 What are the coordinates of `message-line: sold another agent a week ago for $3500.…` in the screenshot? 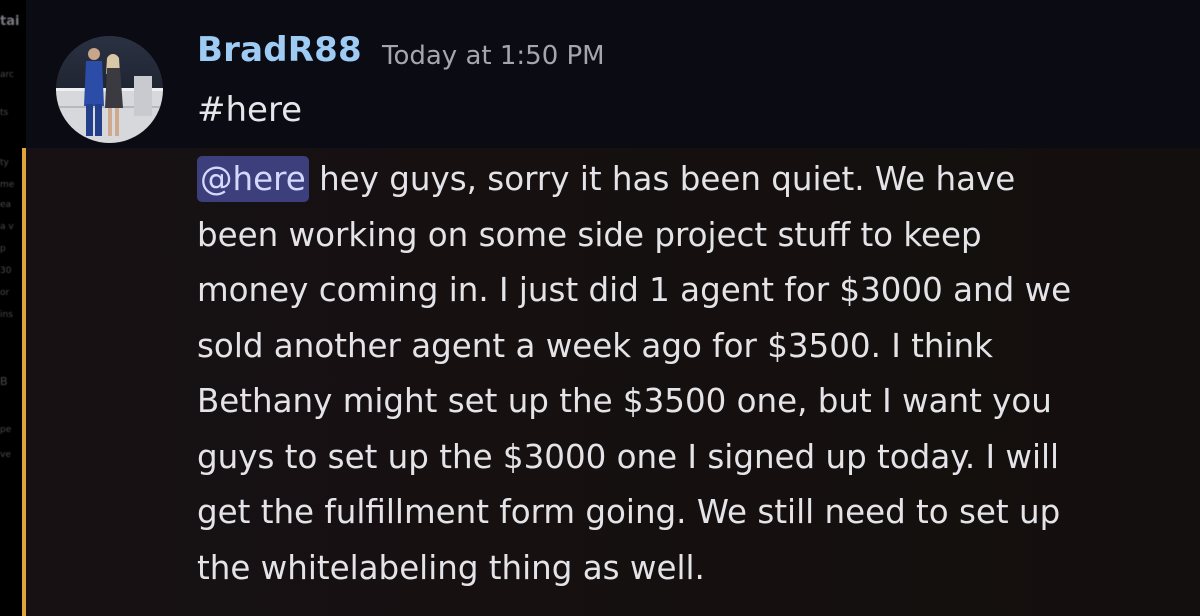 It's located at (595, 345).